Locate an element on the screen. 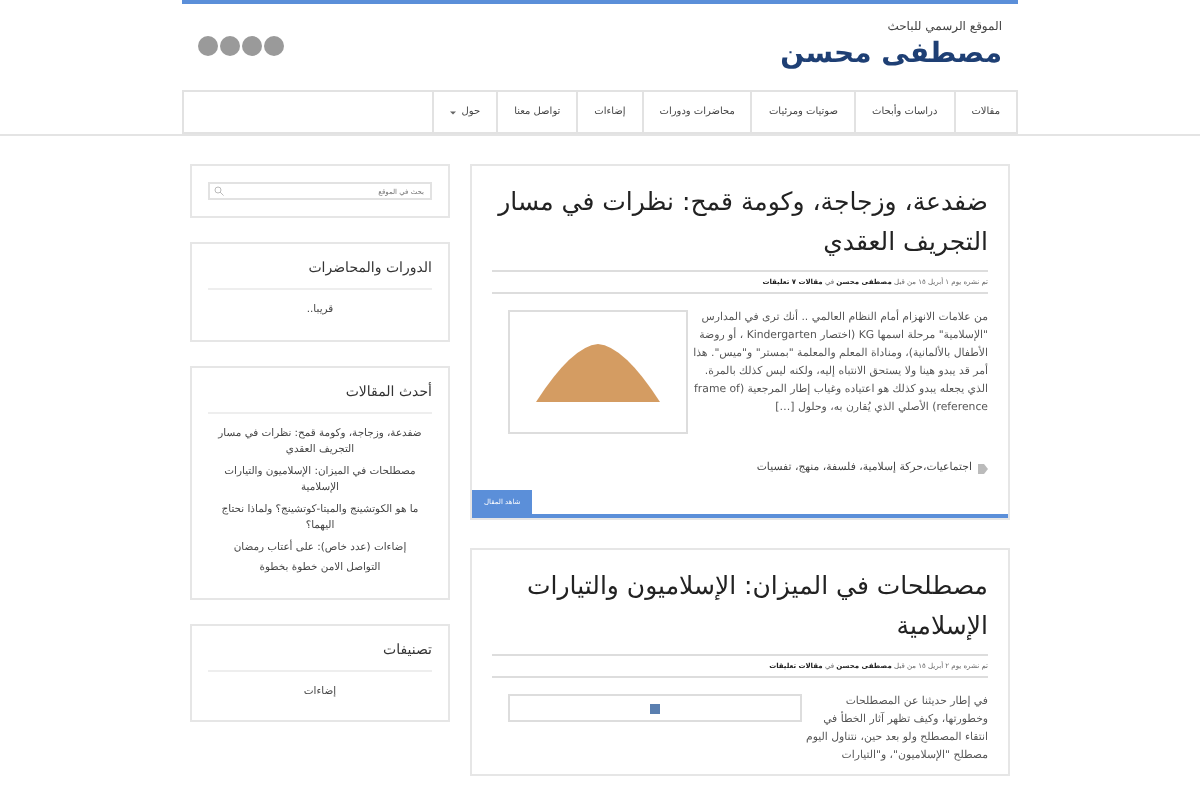 The height and width of the screenshot is (800, 1200). tag-icon is located at coordinates (983, 468).